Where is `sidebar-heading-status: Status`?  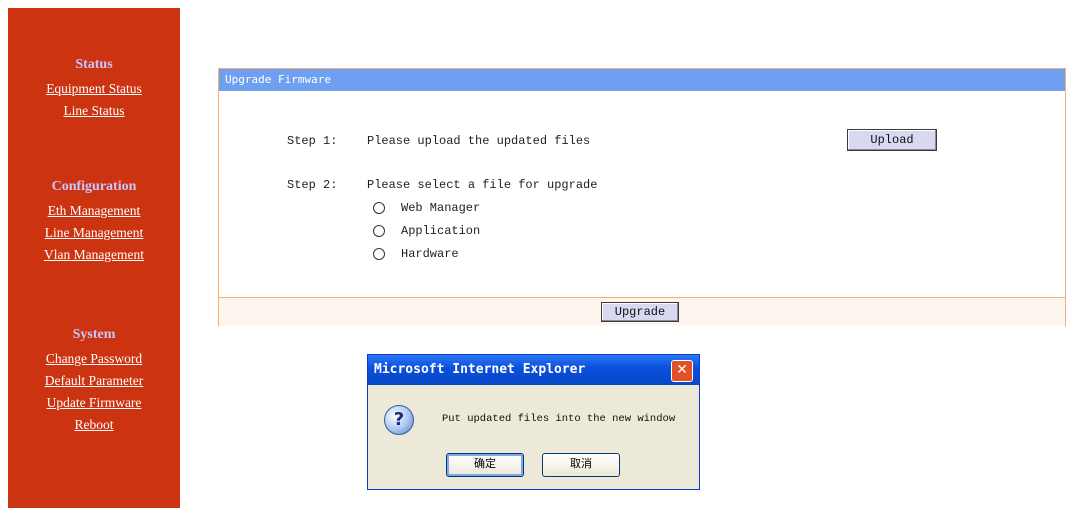
sidebar-heading-status: Status is located at coordinates (94, 64).